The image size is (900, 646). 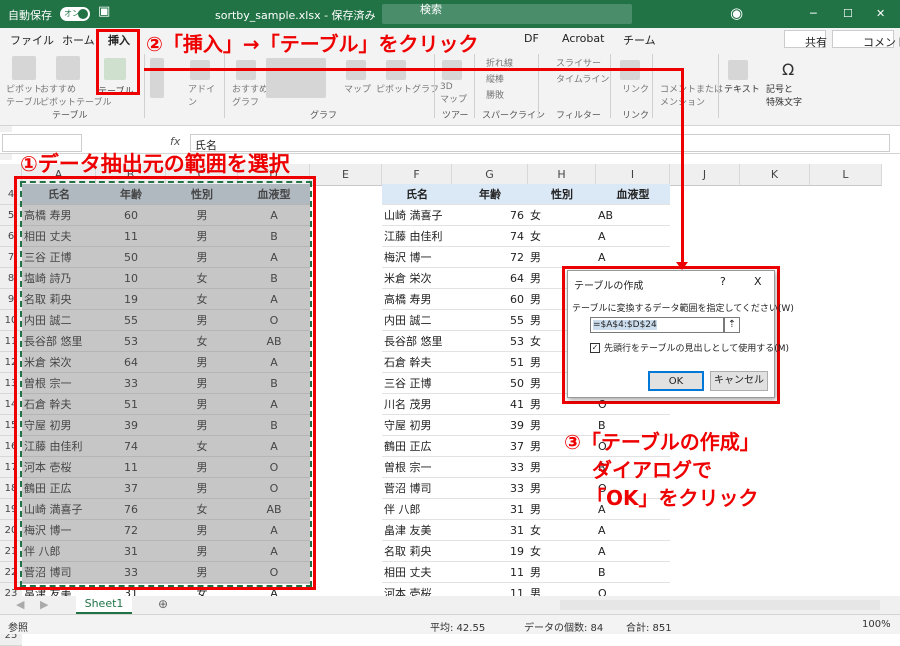 What do you see at coordinates (531, 38) in the screenshot?
I see `tab-pdf: DF` at bounding box center [531, 38].